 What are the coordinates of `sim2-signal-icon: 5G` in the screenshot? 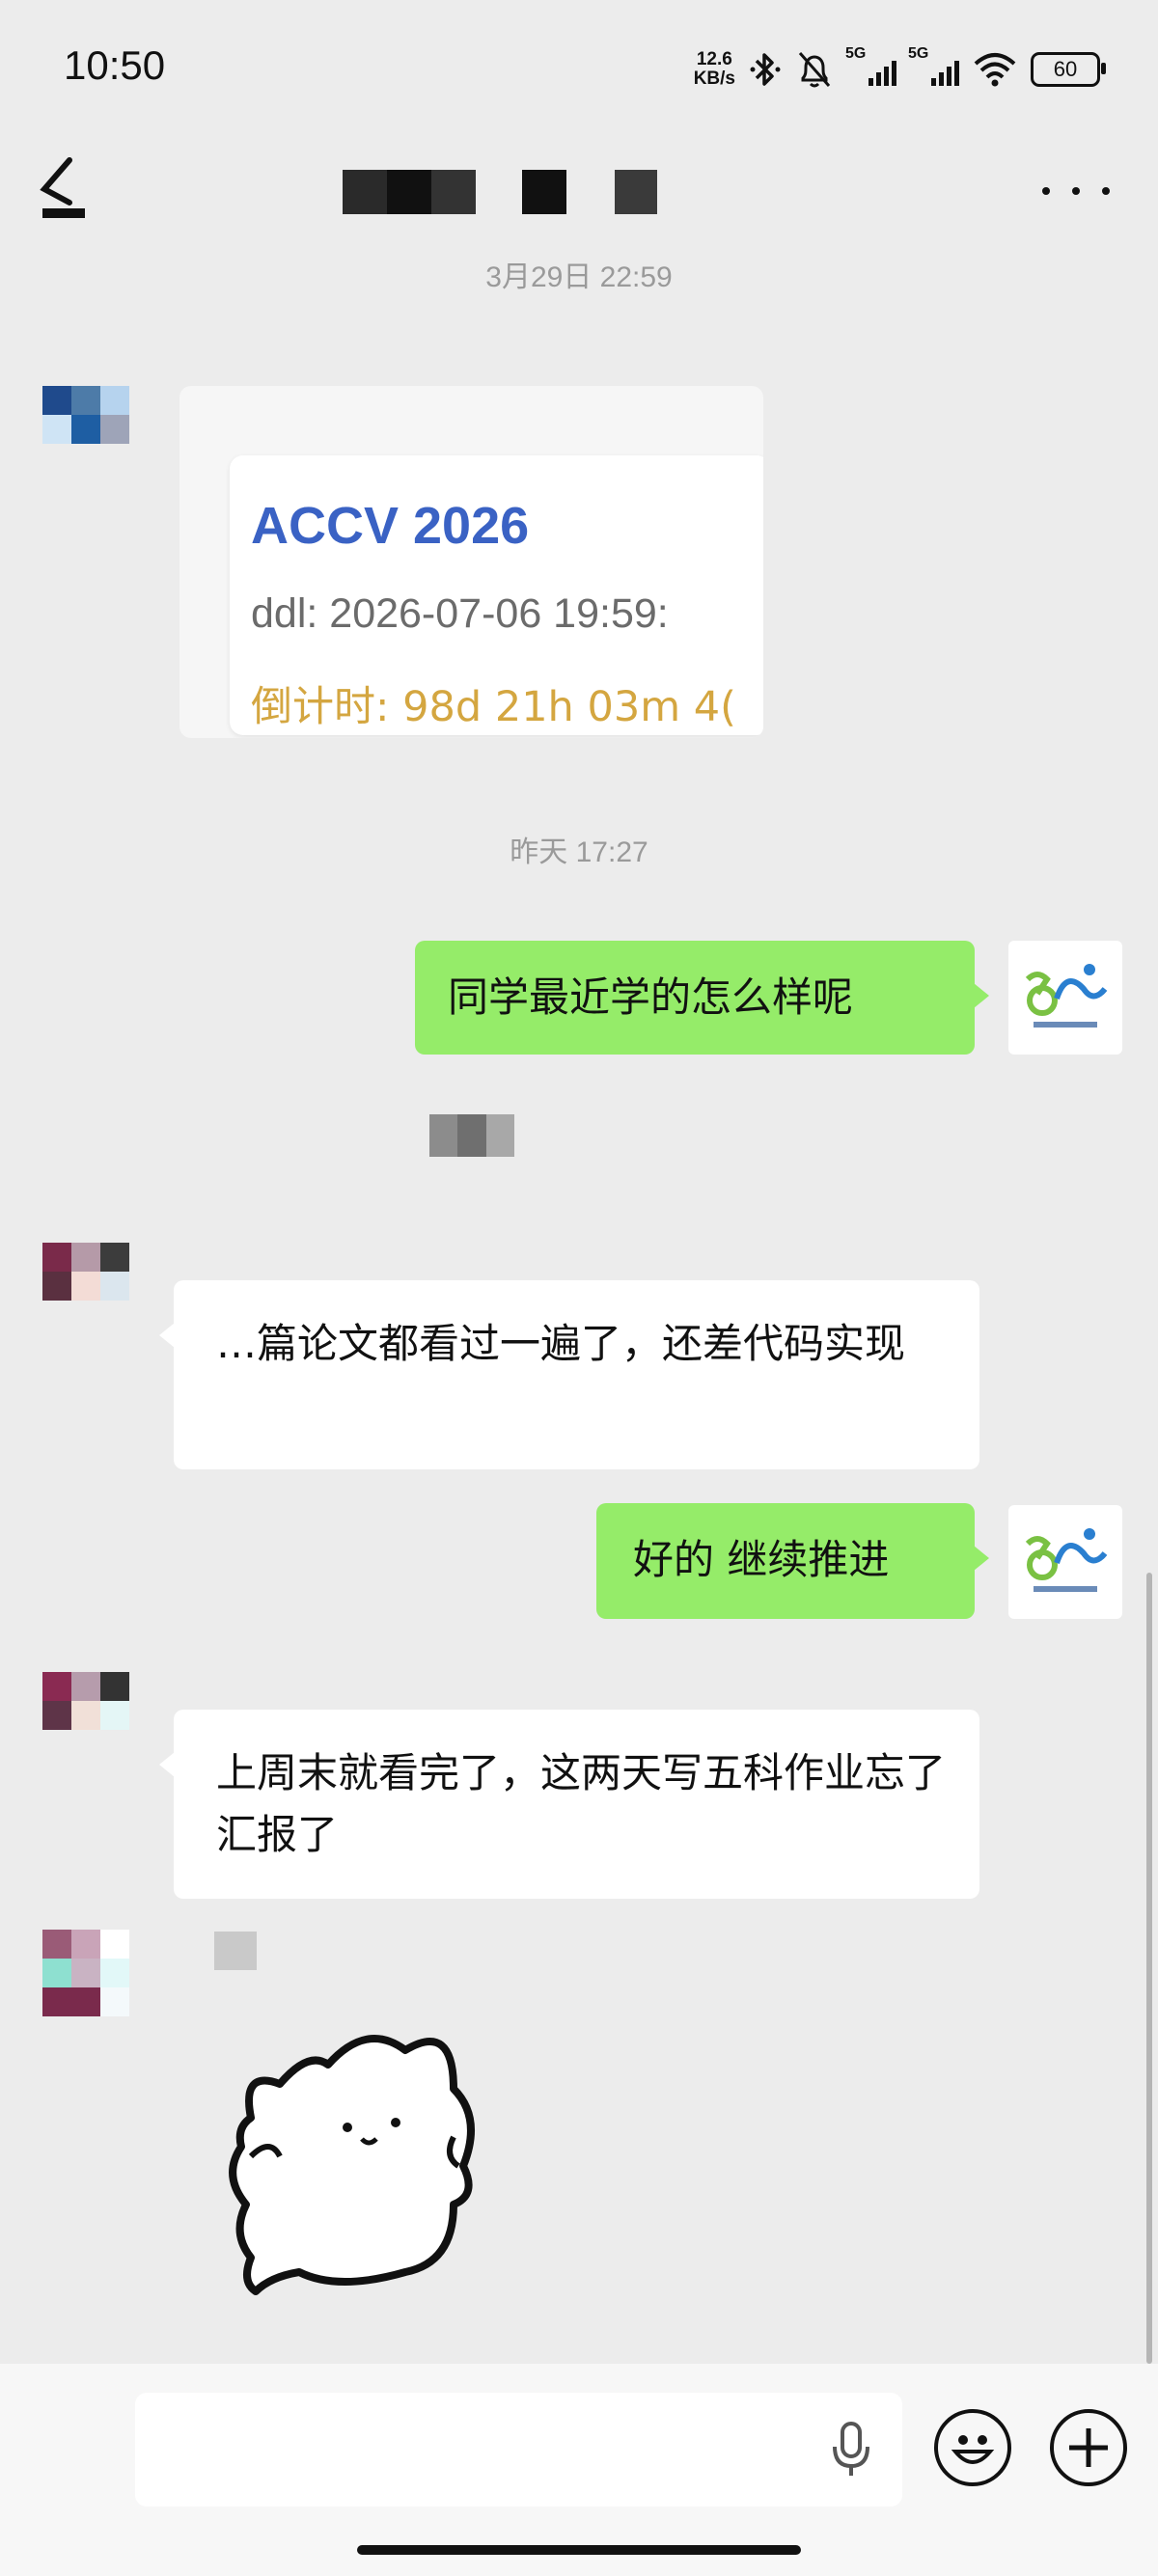 It's located at (933, 65).